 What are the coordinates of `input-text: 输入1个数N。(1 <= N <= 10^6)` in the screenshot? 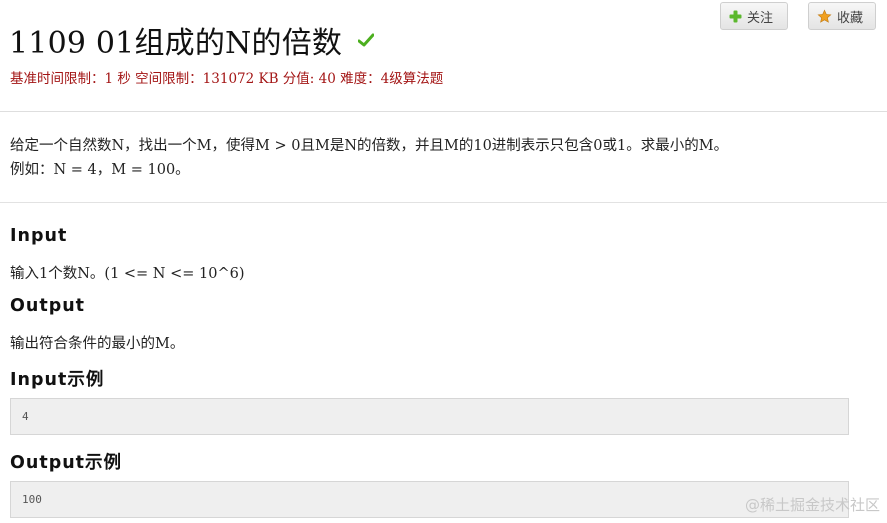 It's located at (127, 274).